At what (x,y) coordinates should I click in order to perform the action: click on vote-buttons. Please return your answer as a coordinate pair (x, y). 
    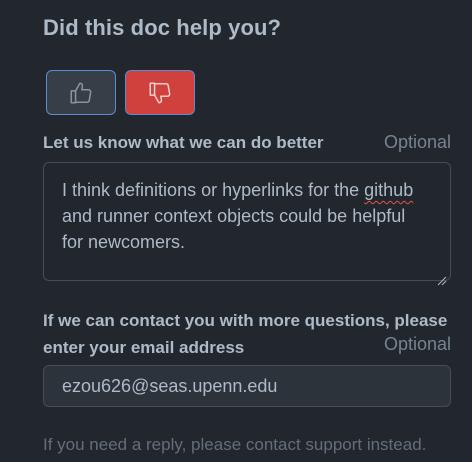
    Looking at the image, I should click on (120, 92).